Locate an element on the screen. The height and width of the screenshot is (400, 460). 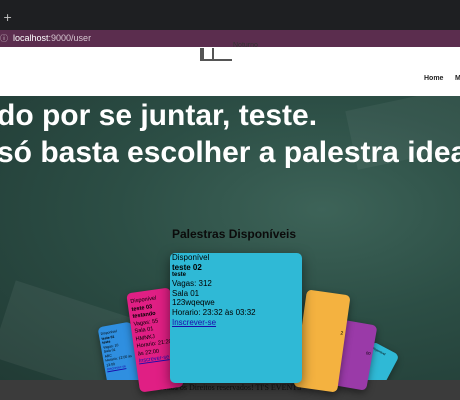
nav-home-link: Home is located at coordinates (433, 78).